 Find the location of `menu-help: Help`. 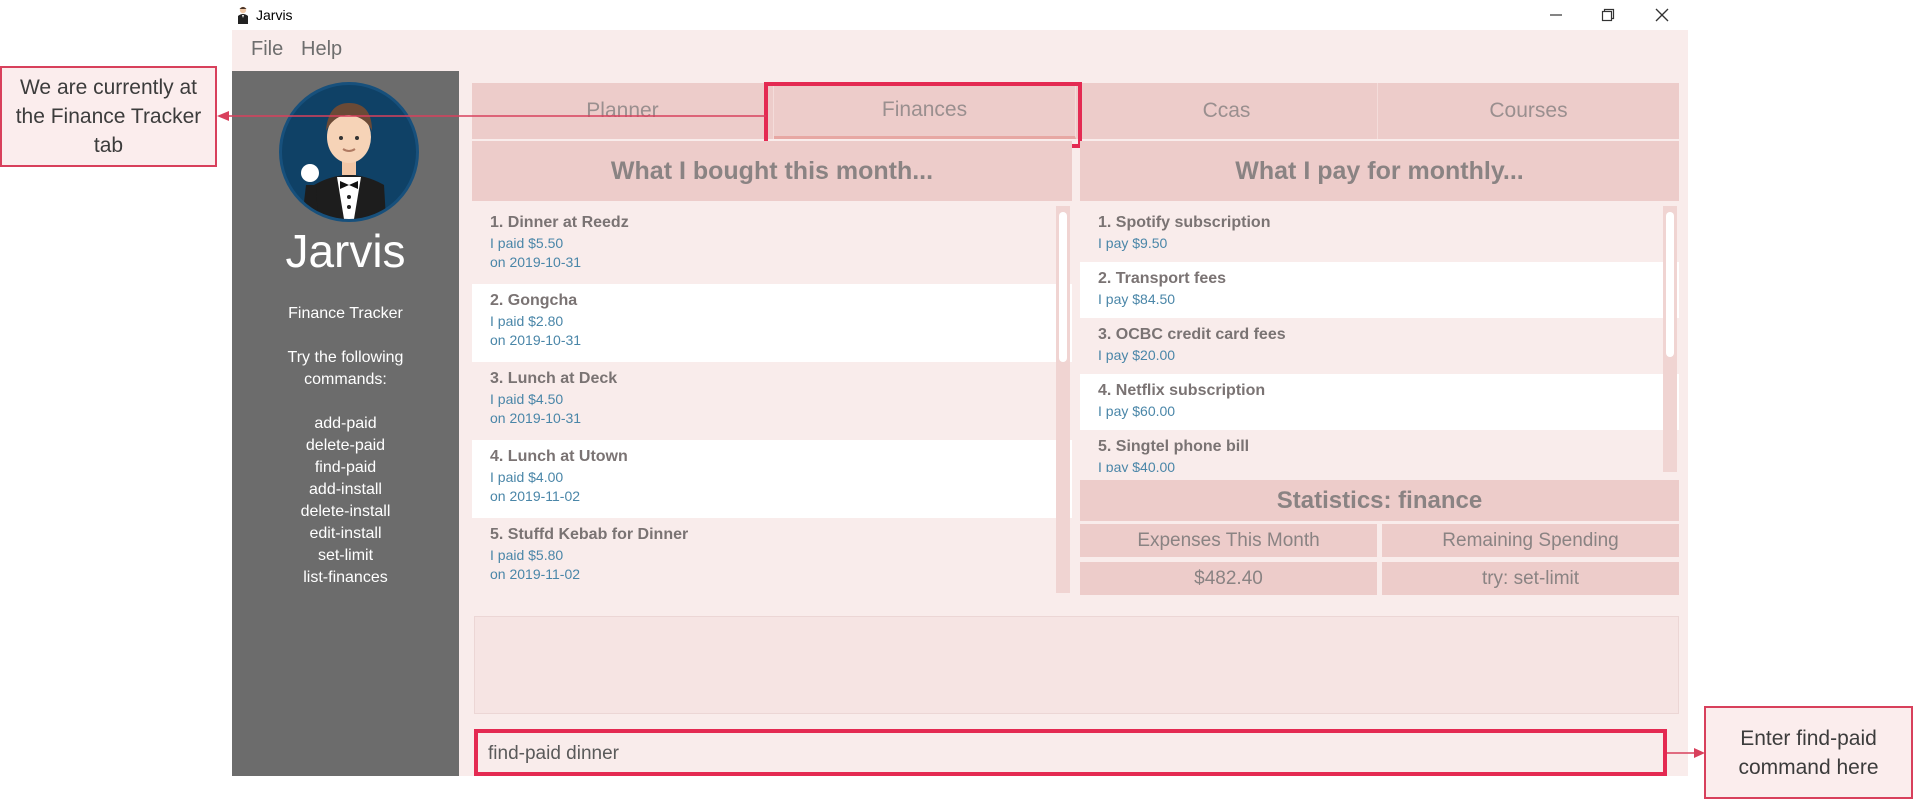

menu-help: Help is located at coordinates (321, 49).